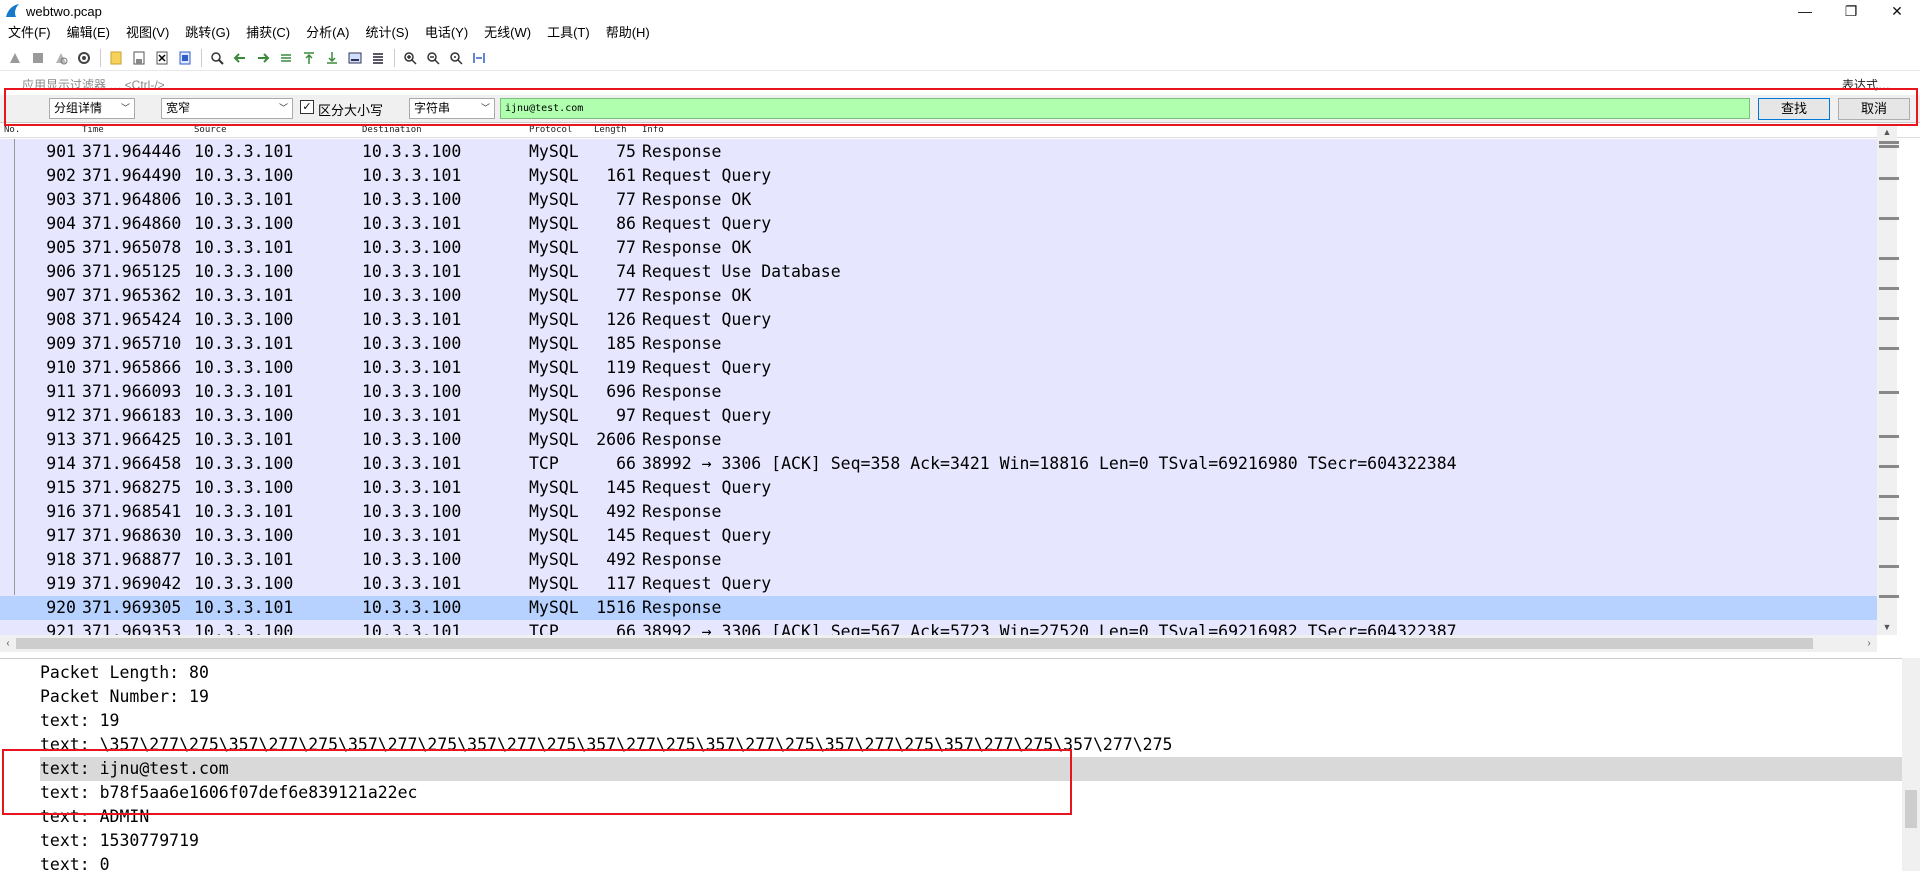 The width and height of the screenshot is (1920, 871). I want to click on save-file-icon, so click(138, 58).